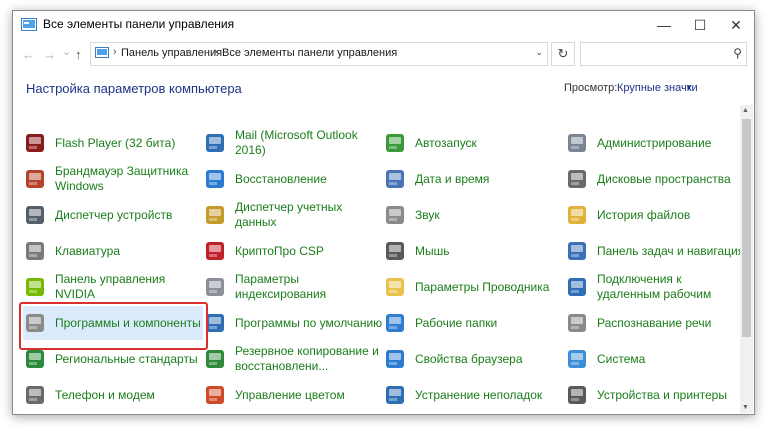 The image size is (768, 431). What do you see at coordinates (66, 51) in the screenshot?
I see `recent-locations-icon: ⌄` at bounding box center [66, 51].